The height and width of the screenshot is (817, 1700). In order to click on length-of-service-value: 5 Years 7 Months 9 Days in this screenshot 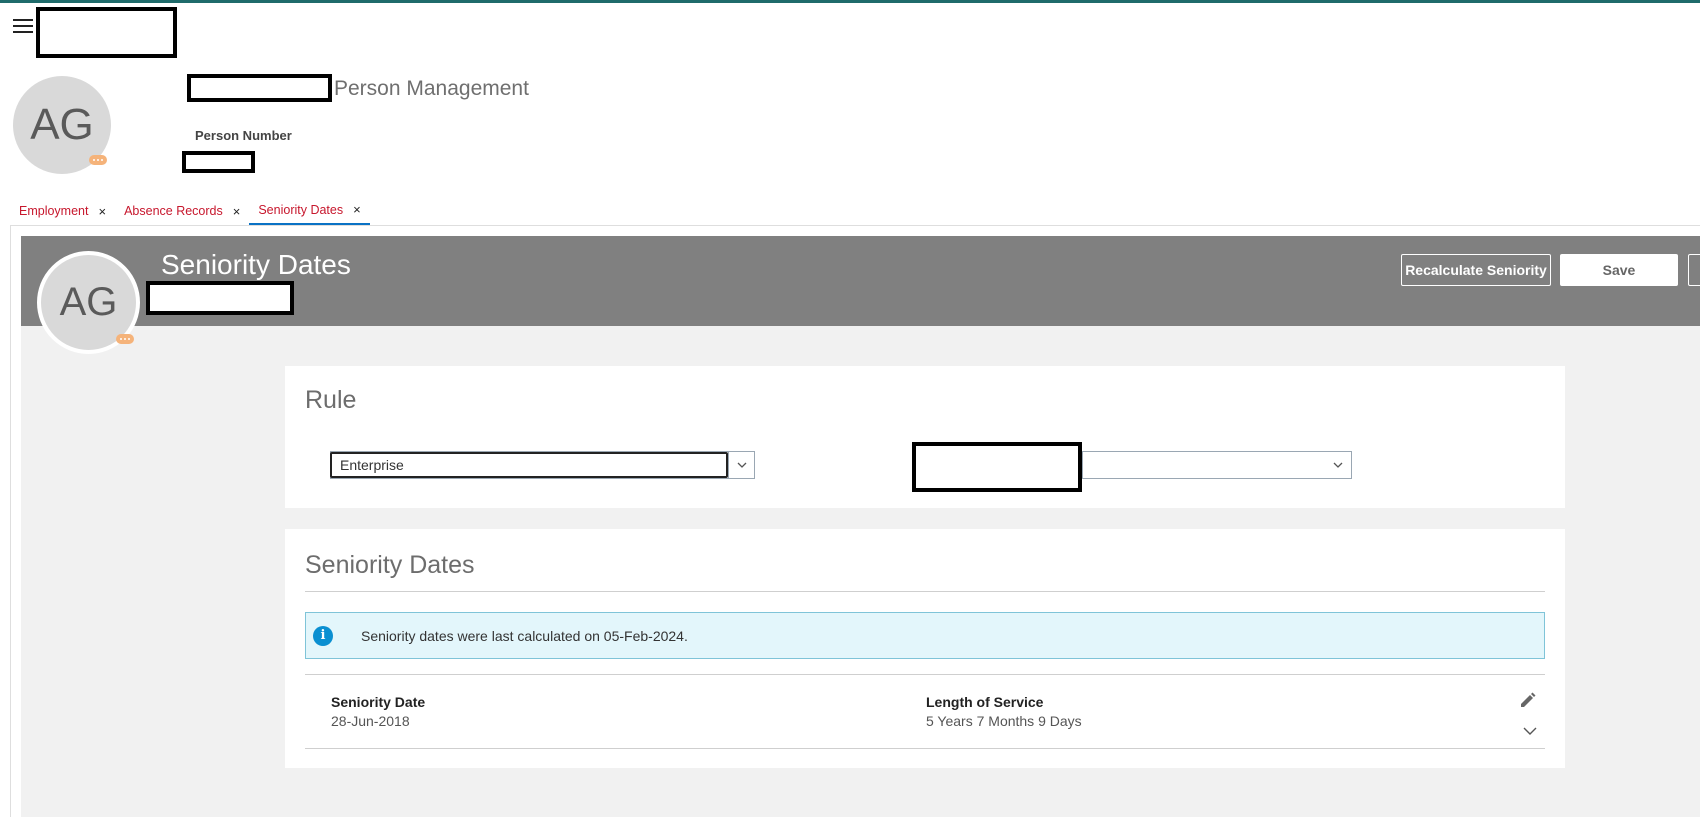, I will do `click(1004, 721)`.